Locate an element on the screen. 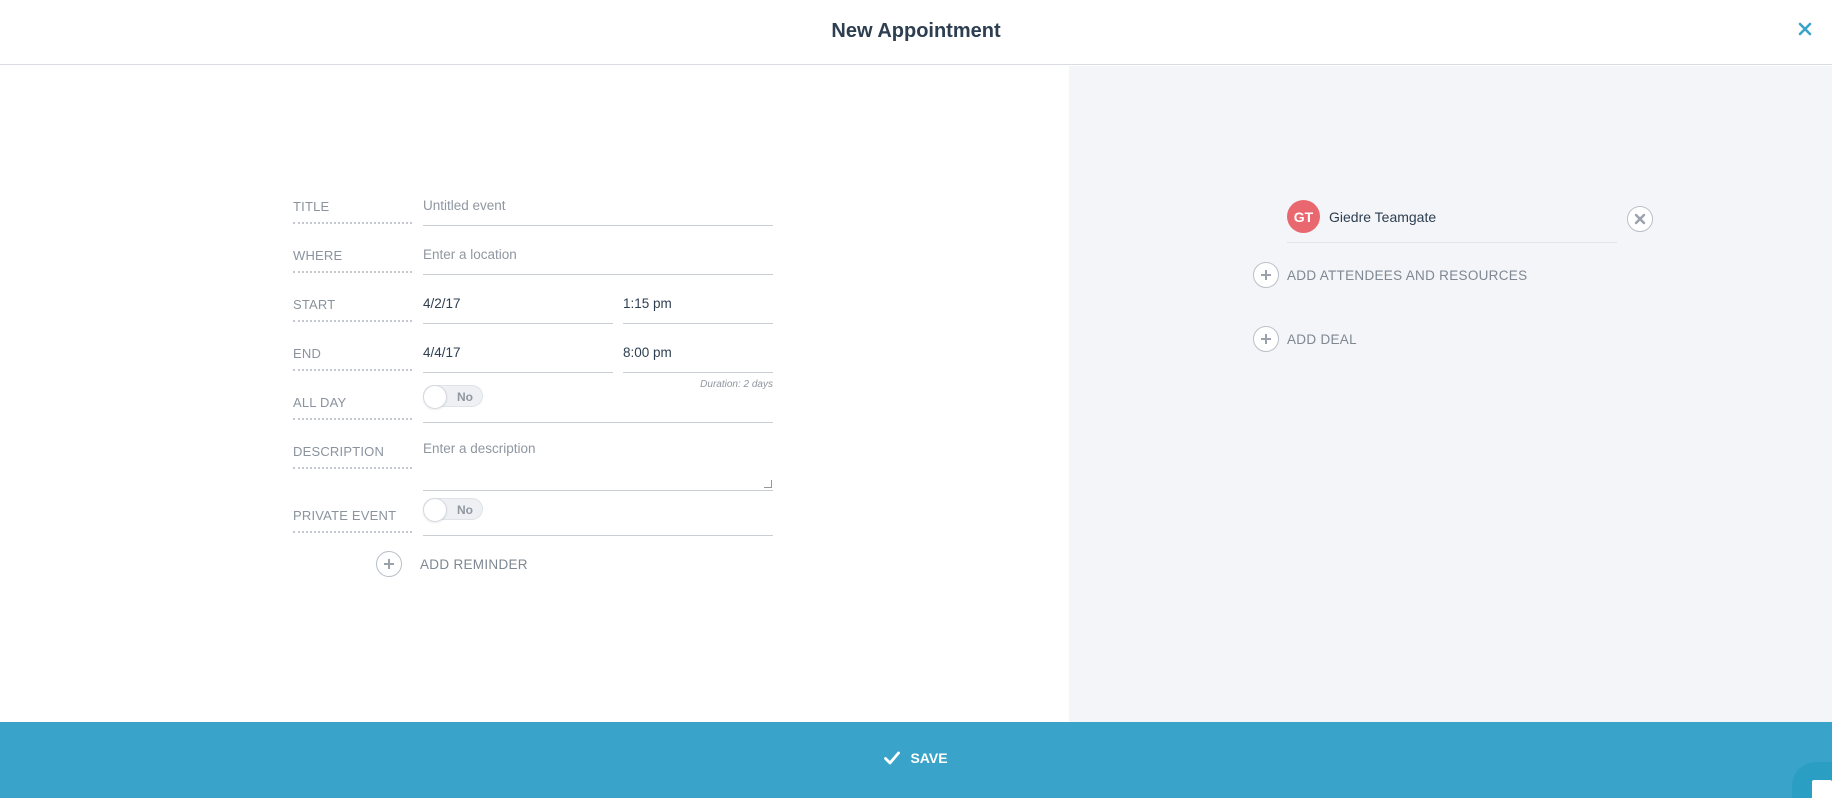  end-label: END is located at coordinates (352, 358).